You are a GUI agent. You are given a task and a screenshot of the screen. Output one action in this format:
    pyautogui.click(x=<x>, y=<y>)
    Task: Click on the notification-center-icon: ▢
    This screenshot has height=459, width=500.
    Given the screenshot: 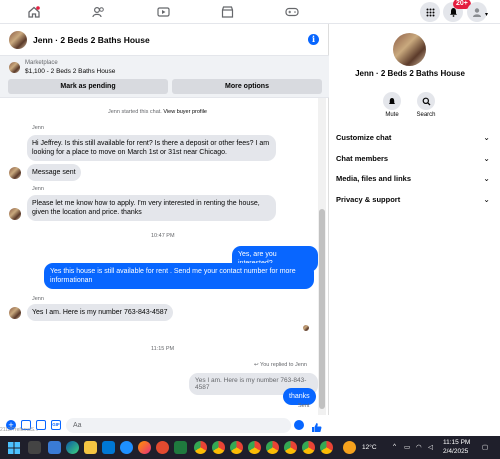 What is the action you would take?
    pyautogui.click(x=485, y=447)
    